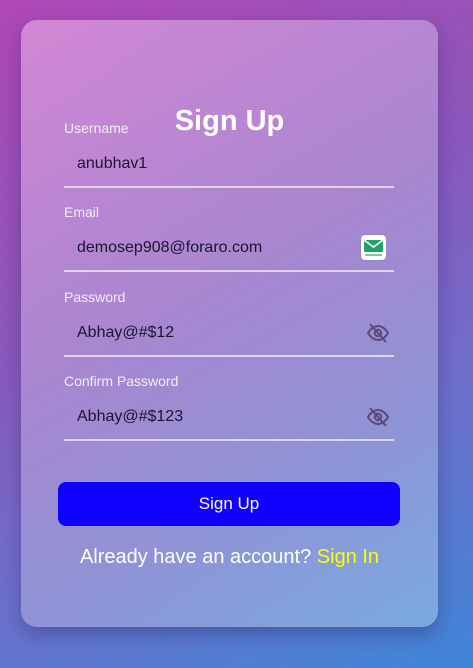 The height and width of the screenshot is (668, 473). Describe the element at coordinates (95, 297) in the screenshot. I see `password-label: Password` at that location.